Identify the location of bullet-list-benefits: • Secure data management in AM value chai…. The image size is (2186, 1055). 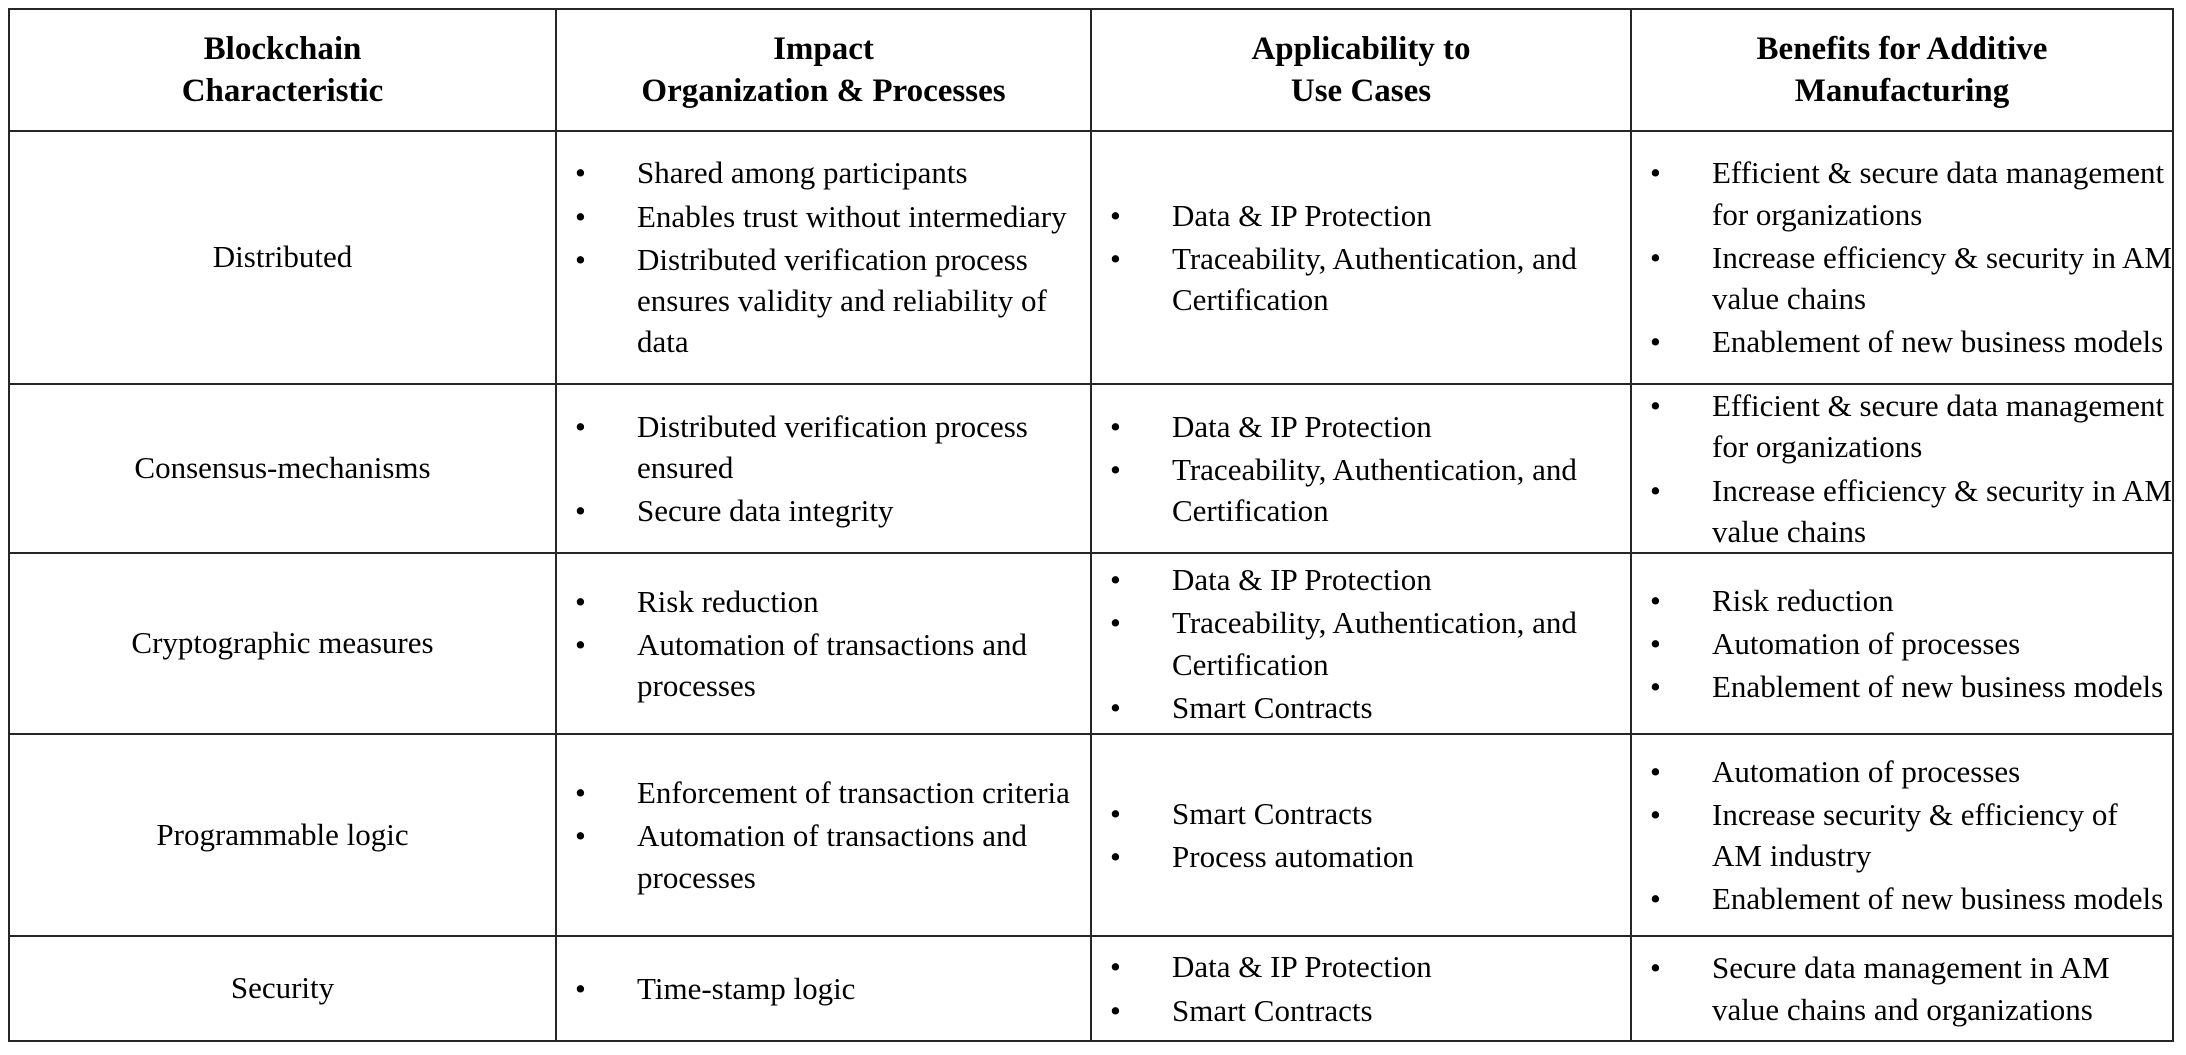
(1902, 988).